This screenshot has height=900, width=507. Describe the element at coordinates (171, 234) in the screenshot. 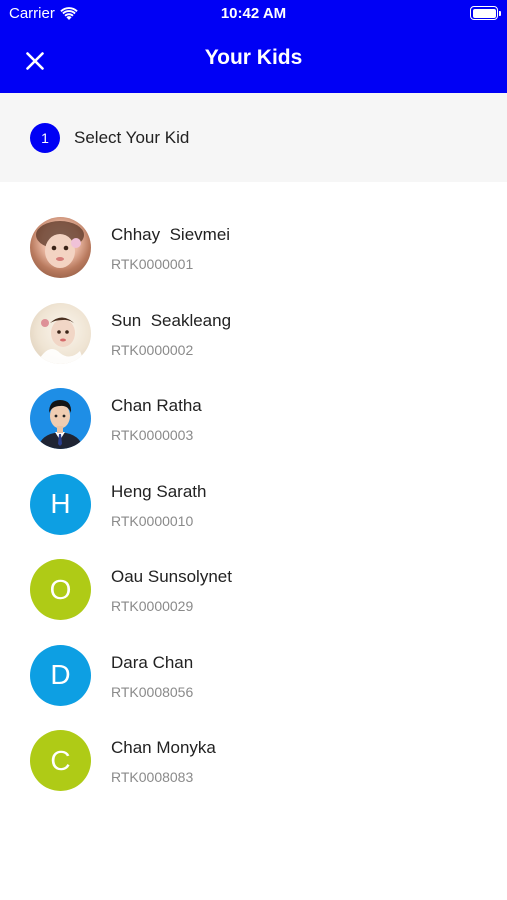

I see `kid-name: Chhay Sievmei` at that location.